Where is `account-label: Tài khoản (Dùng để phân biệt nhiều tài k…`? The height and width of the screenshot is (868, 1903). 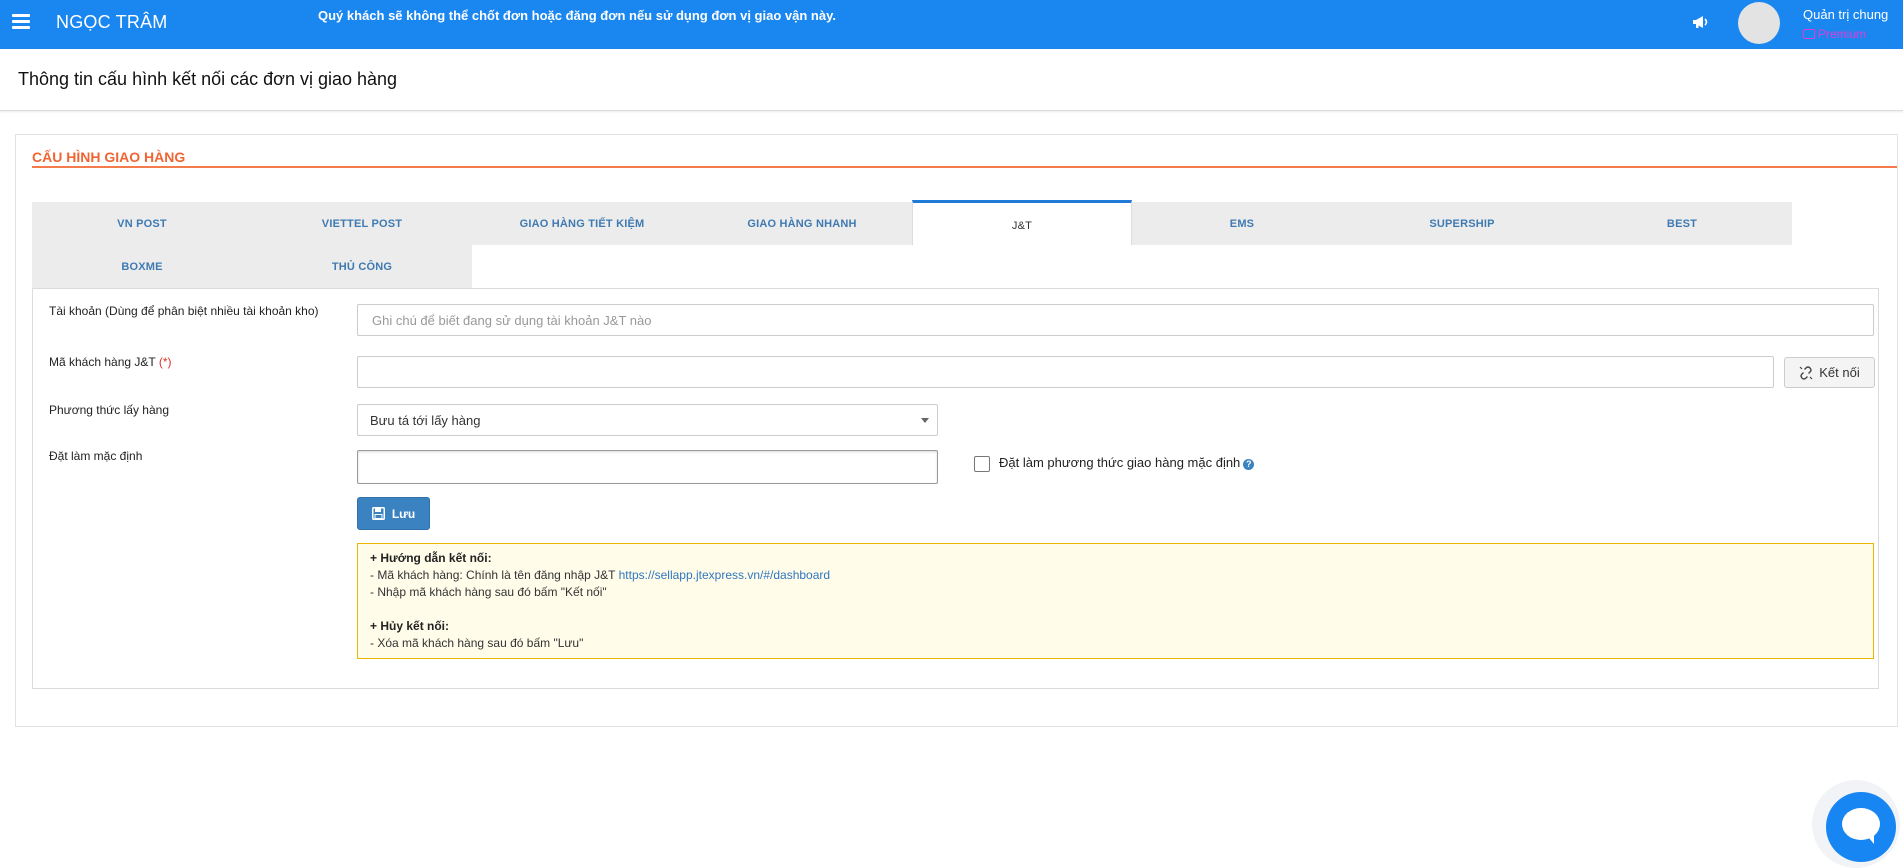
account-label: Tài khoản (Dùng để phân biệt nhiều tài k… is located at coordinates (184, 311).